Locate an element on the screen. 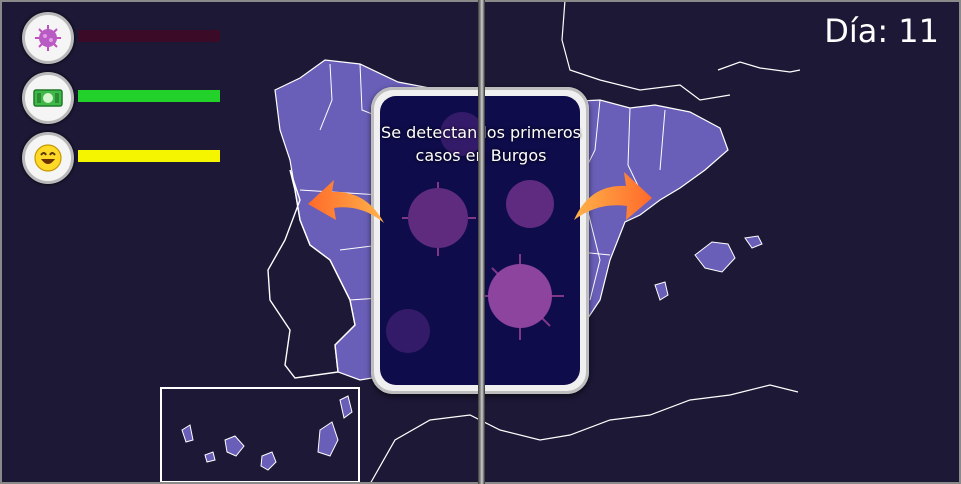  map-africa-coast is located at coordinates (584, 434).